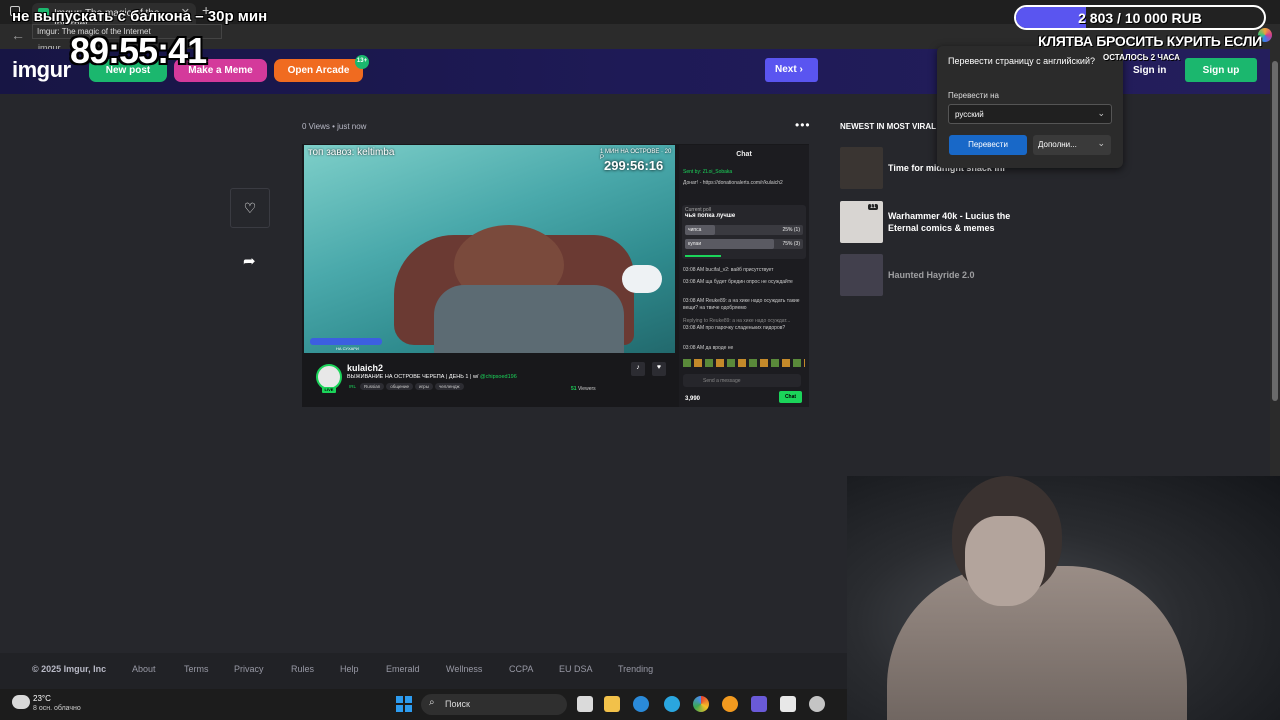  What do you see at coordinates (703, 256) in the screenshot?
I see `poll-timer-bar` at bounding box center [703, 256].